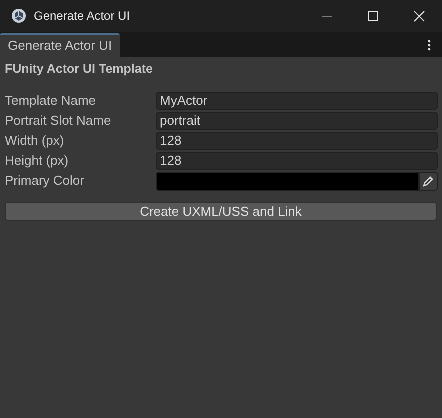  I want to click on color-swatch, so click(287, 181).